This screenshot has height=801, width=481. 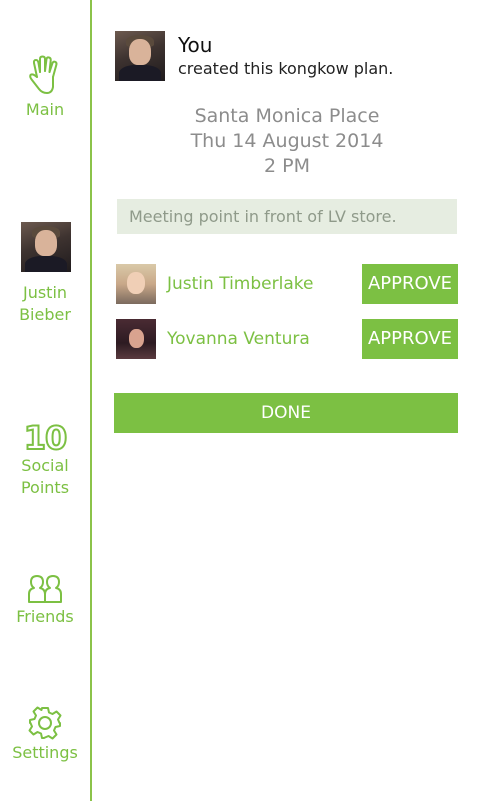 What do you see at coordinates (287, 116) in the screenshot?
I see `plan-location: Santa Monica Place` at bounding box center [287, 116].